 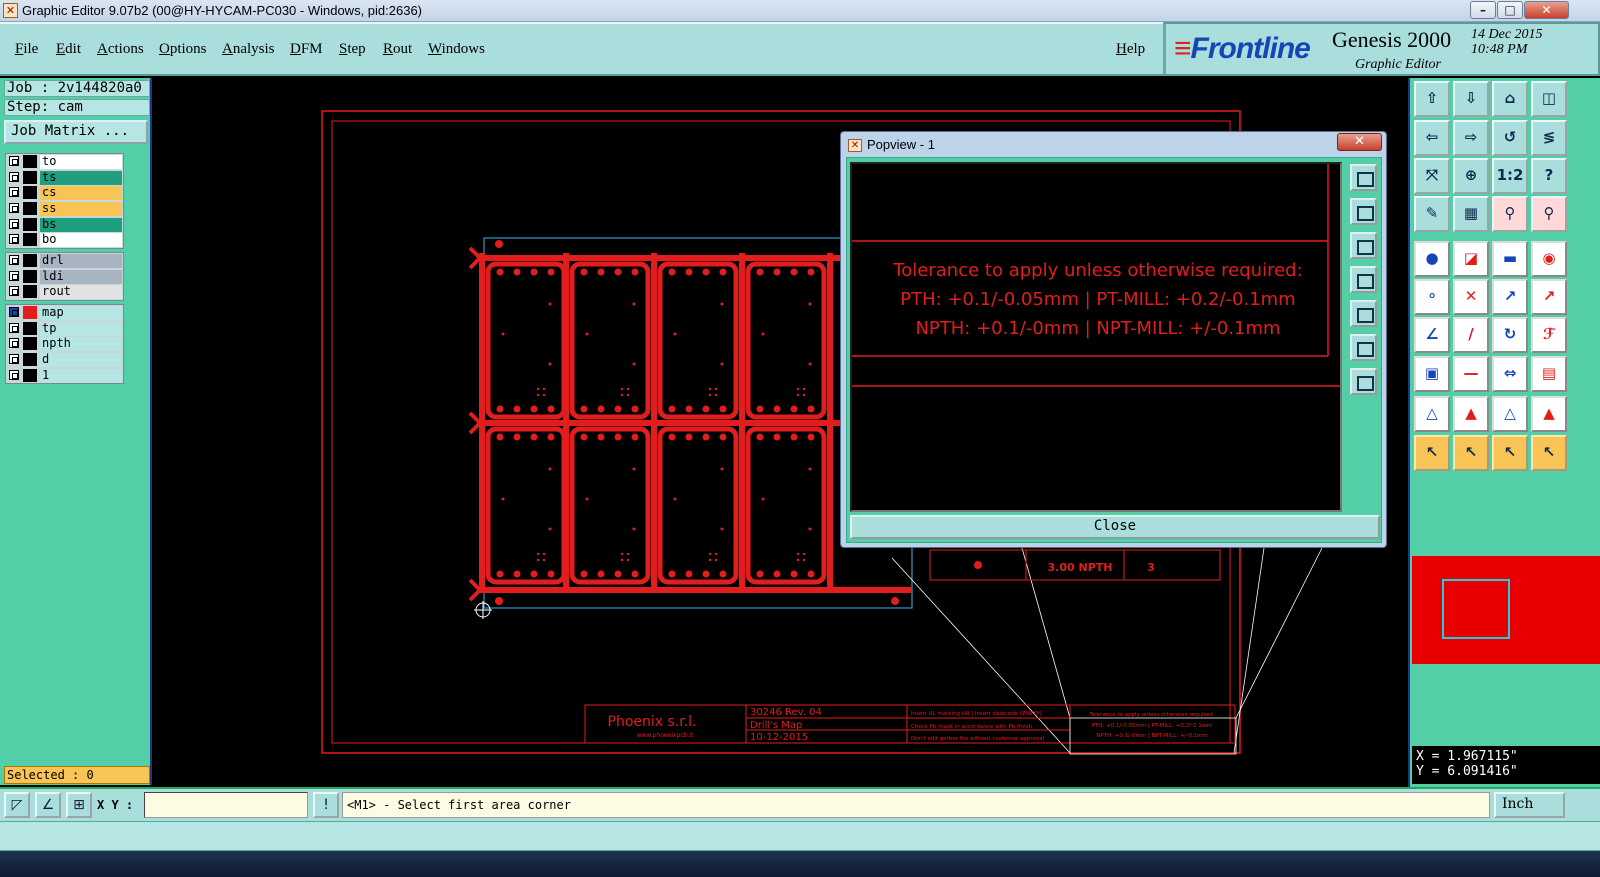 I want to click on snap-icon: ◸, so click(x=17, y=805).